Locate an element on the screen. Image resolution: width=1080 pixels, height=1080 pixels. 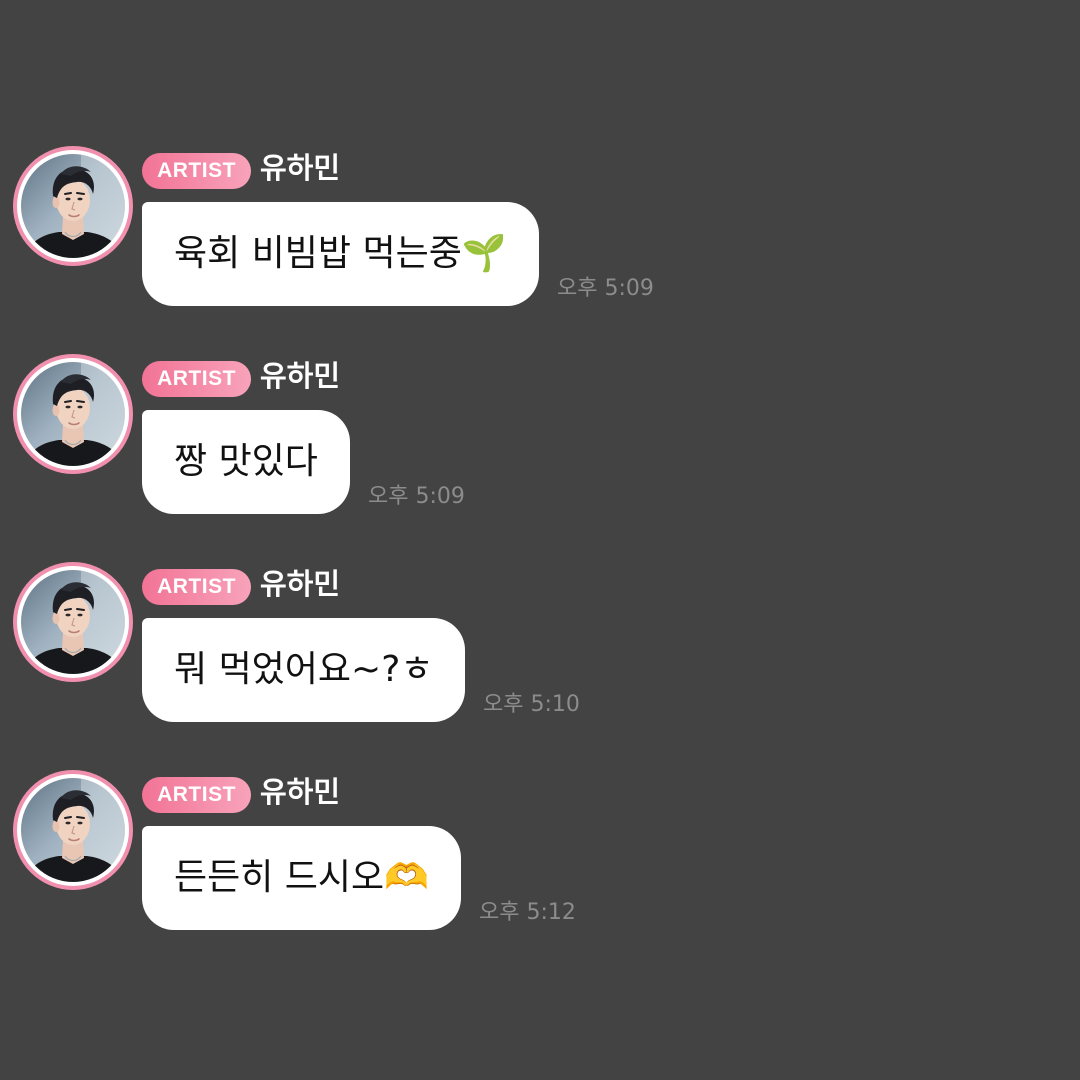
message-bubble: 짱 맛있다 is located at coordinates (246, 462).